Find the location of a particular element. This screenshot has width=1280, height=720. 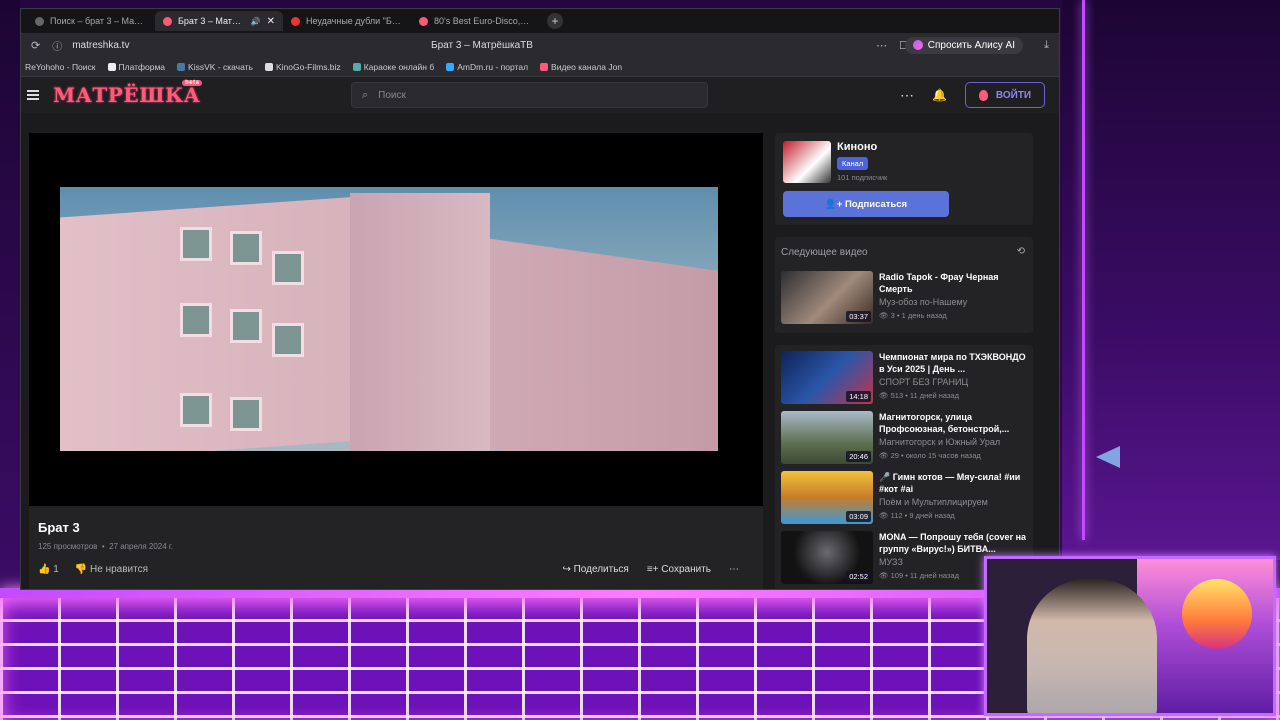

meta-text: 3 • 1 день назад is located at coordinates (918, 315).